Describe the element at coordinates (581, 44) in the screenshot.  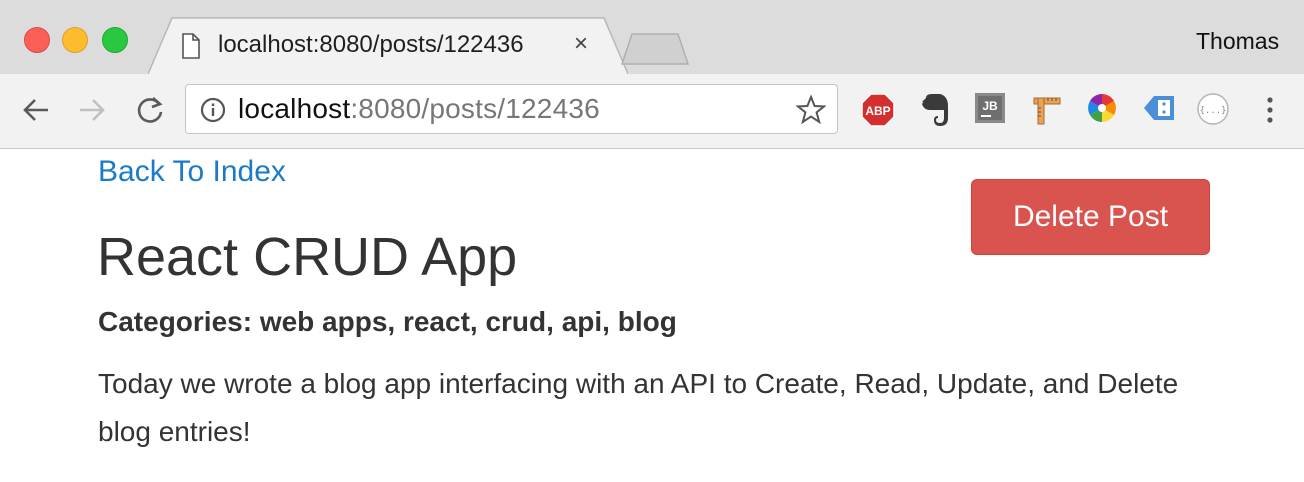
I see `tab-close-button: ×` at that location.